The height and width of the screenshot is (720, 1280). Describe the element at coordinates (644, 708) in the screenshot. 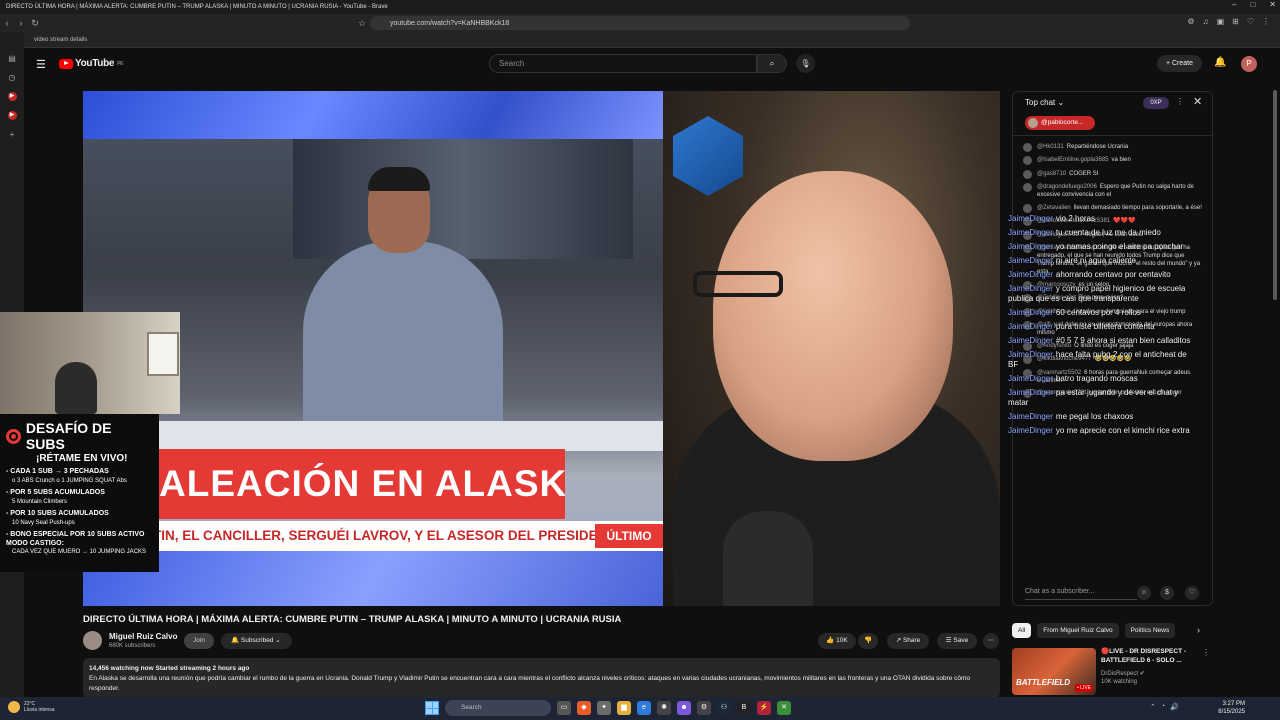

I see `edge-icon: e` at that location.